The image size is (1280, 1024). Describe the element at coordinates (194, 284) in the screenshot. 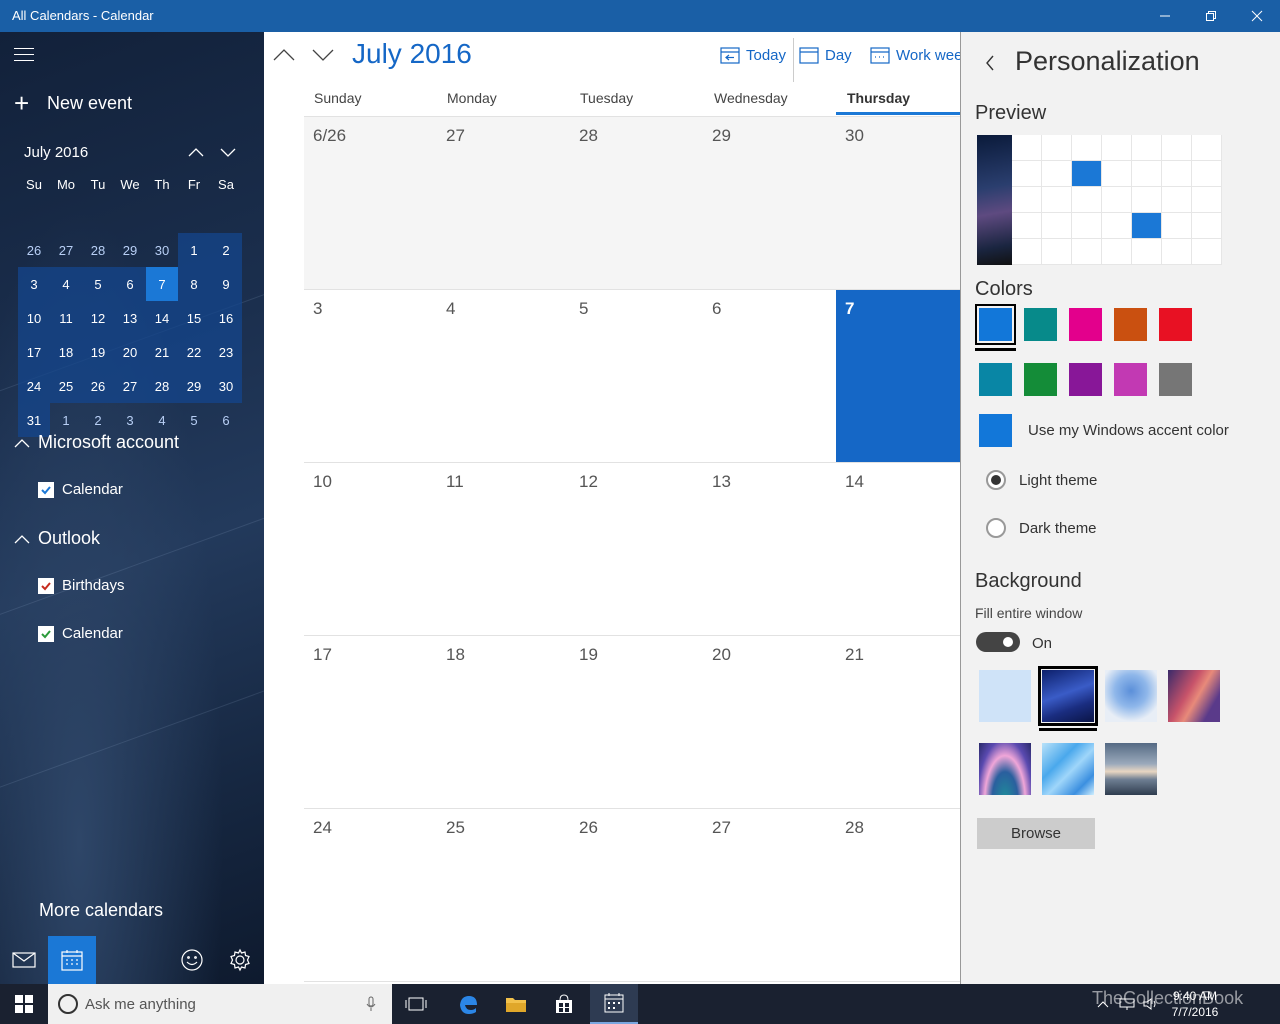

I see `mini-day-cell: 8` at that location.